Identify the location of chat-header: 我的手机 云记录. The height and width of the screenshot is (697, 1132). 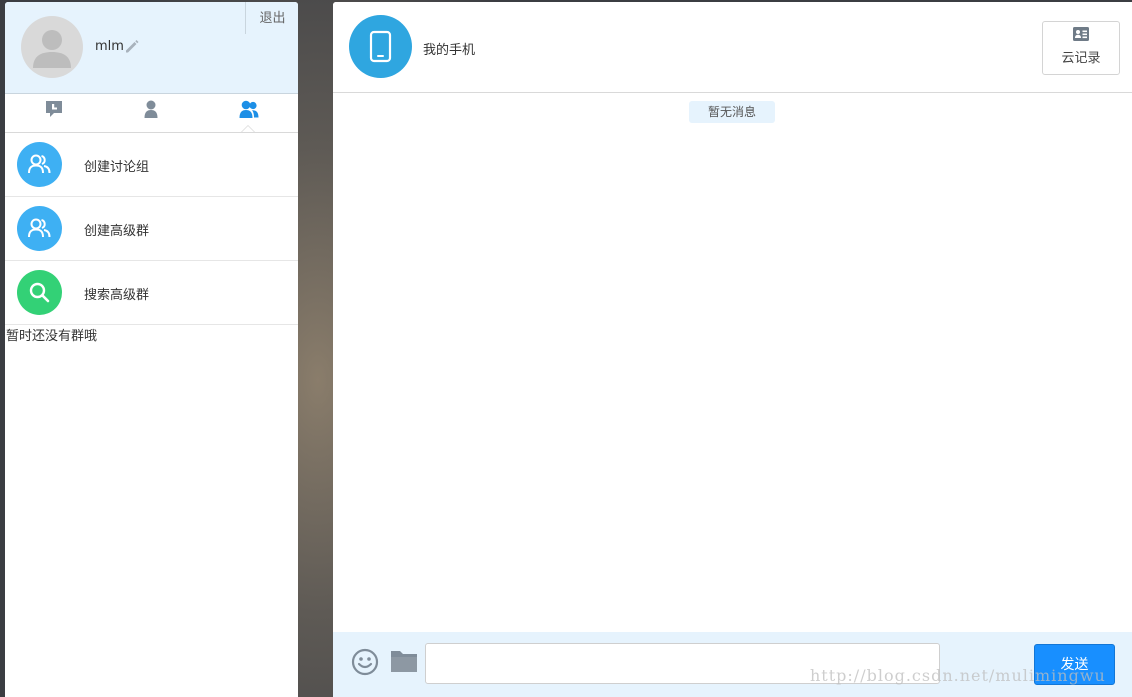
(732, 47).